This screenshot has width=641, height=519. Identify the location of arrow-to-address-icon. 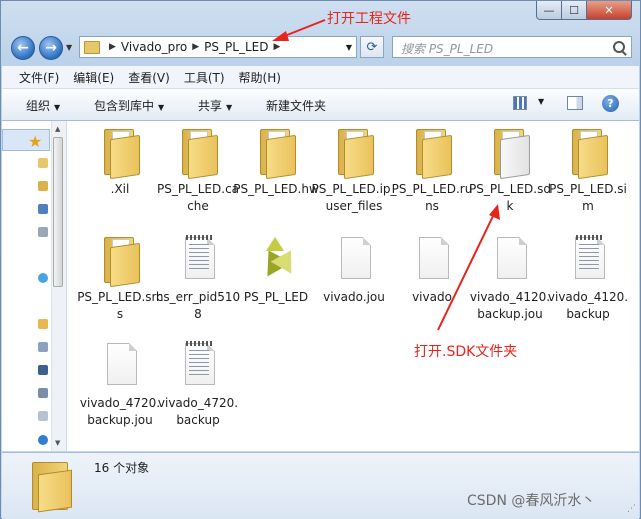
(303, 28).